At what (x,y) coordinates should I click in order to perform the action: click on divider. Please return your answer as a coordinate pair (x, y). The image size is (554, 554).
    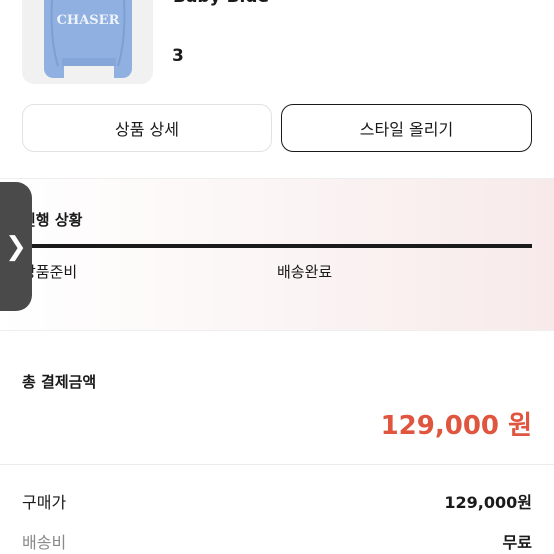
    Looking at the image, I should click on (277, 464).